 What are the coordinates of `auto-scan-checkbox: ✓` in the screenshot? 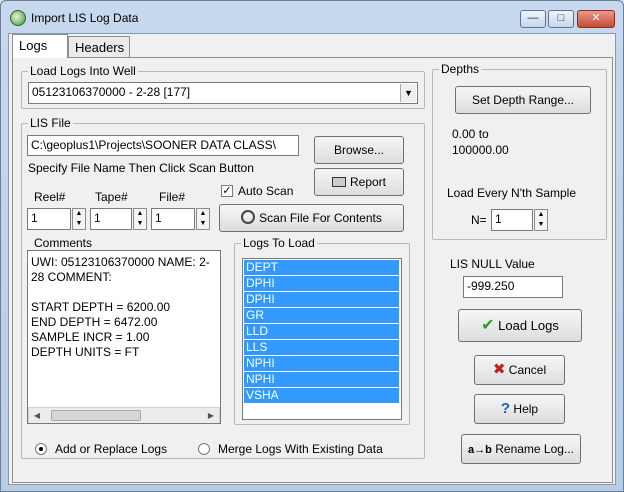 It's located at (227, 191).